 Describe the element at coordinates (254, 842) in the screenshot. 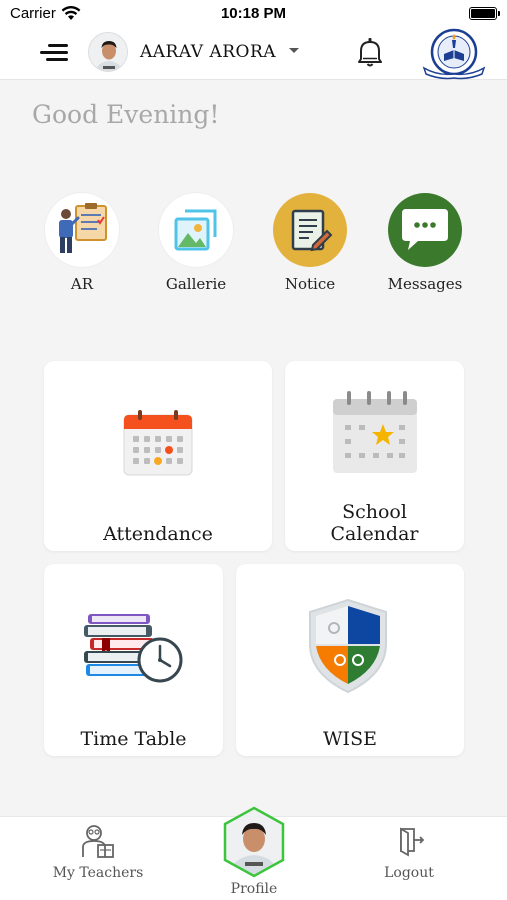

I see `profile-avatar-icon` at that location.